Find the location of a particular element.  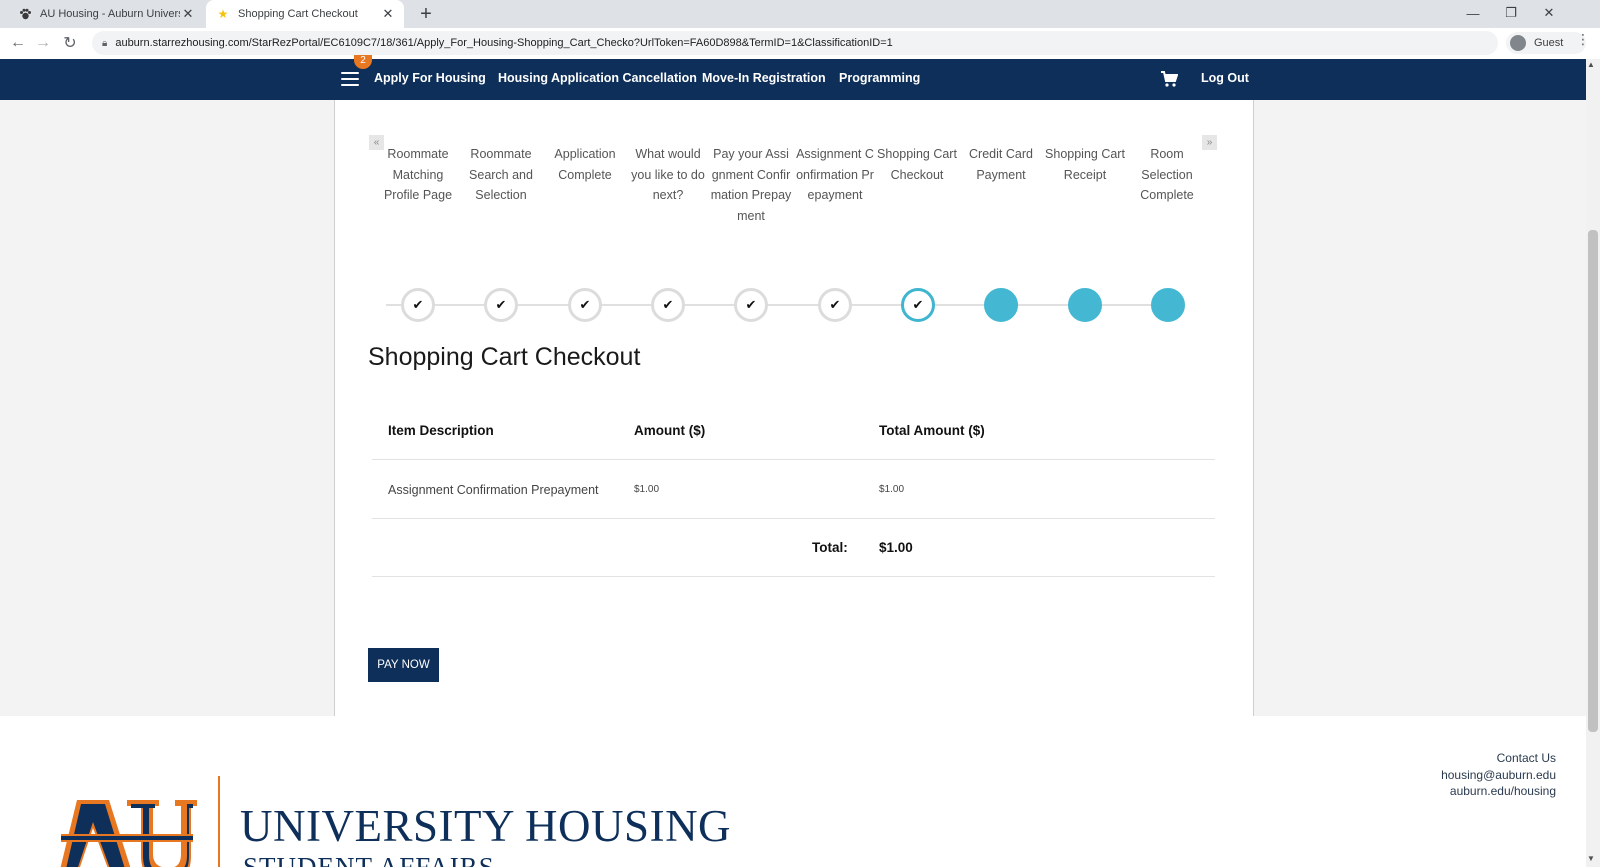

auburn-au-logo-icon is located at coordinates (128, 833).